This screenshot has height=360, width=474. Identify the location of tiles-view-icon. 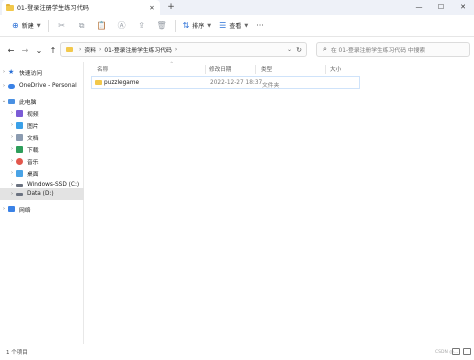
(467, 351).